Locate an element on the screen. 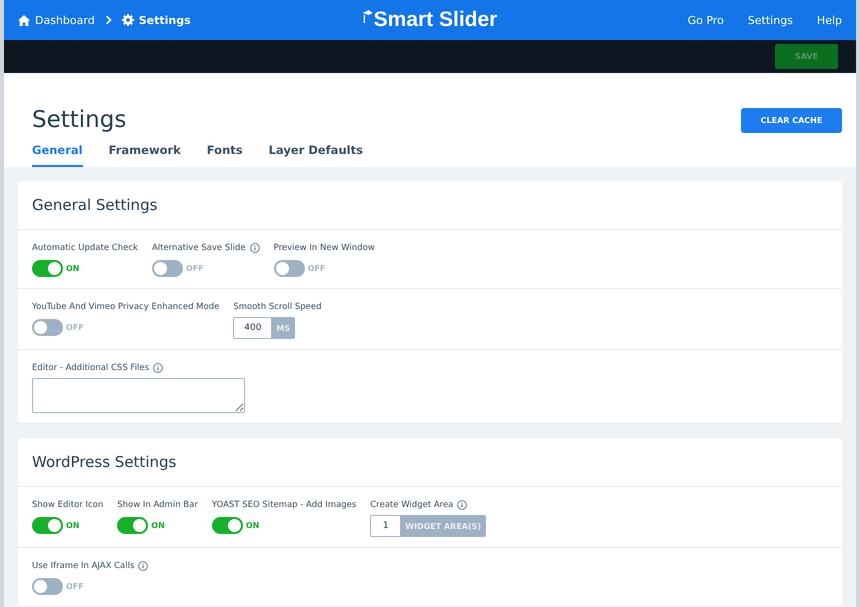  tab: Fonts is located at coordinates (224, 155).